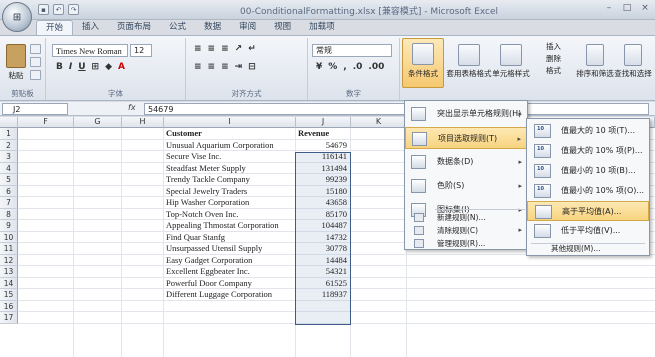  I want to click on font-name-select: Times New Roman, so click(90, 50).